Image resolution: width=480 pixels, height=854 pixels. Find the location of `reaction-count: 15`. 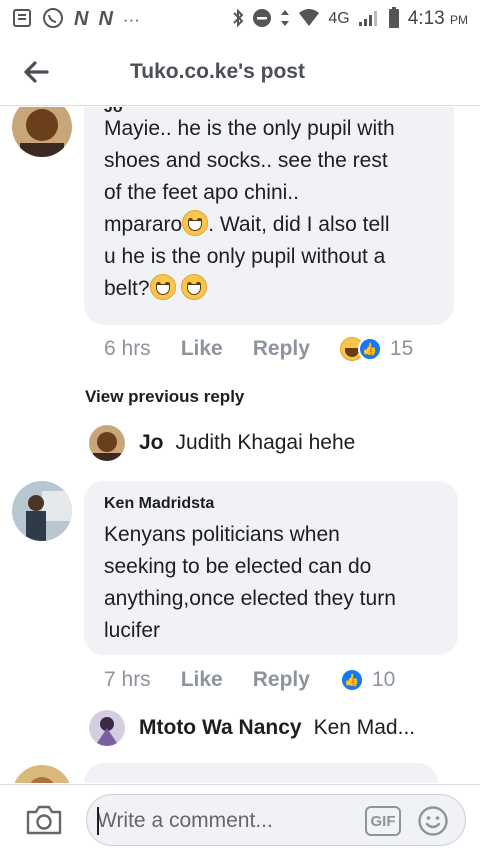

reaction-count: 15 is located at coordinates (401, 348).